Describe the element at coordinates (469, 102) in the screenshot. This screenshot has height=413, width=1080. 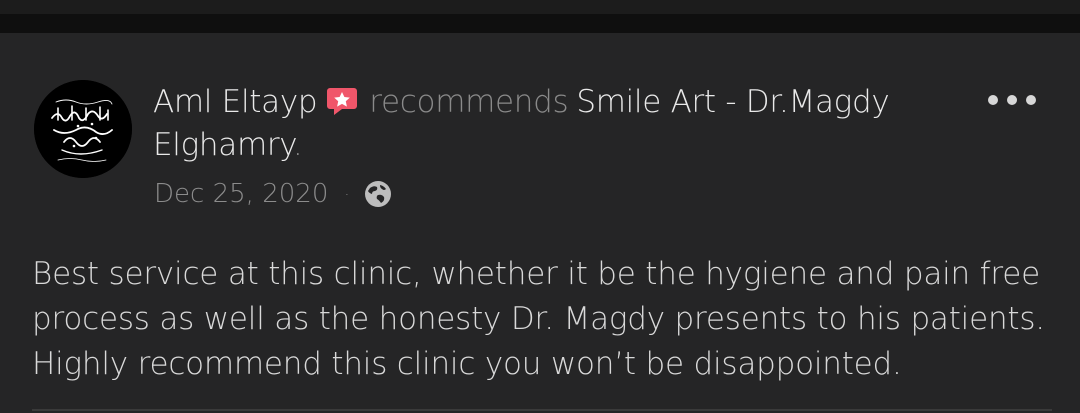
I see `recommends-label: recommends` at that location.